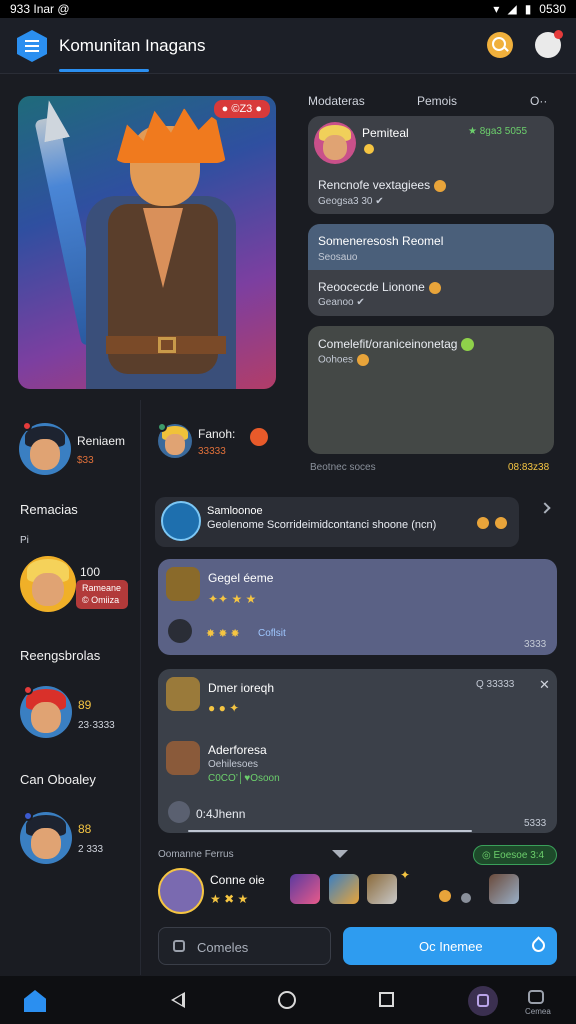 This screenshot has height=1024, width=576. I want to click on card-text: Reoocecde Lionone, so click(379, 287).